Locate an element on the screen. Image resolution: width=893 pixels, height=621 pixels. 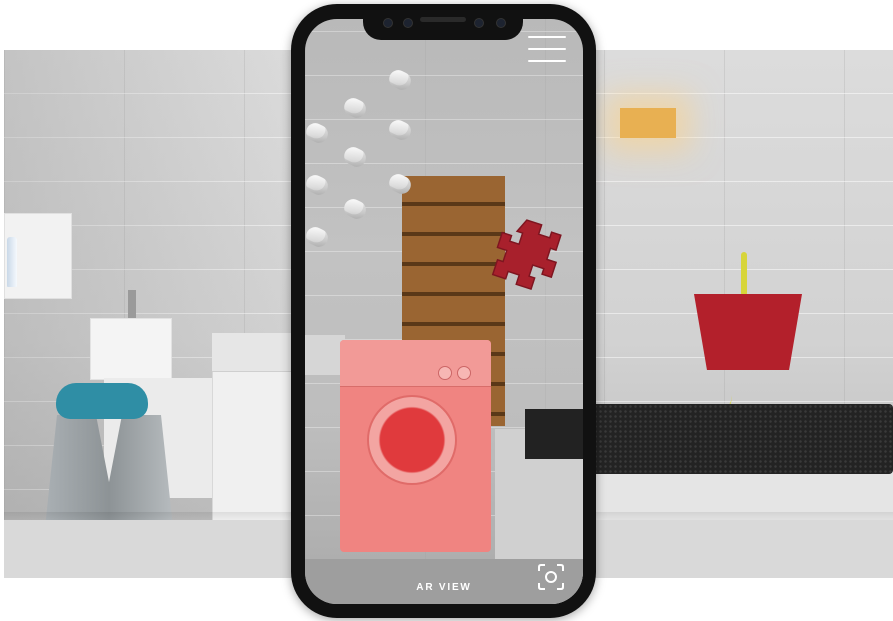
red-sink is located at coordinates (748, 332).